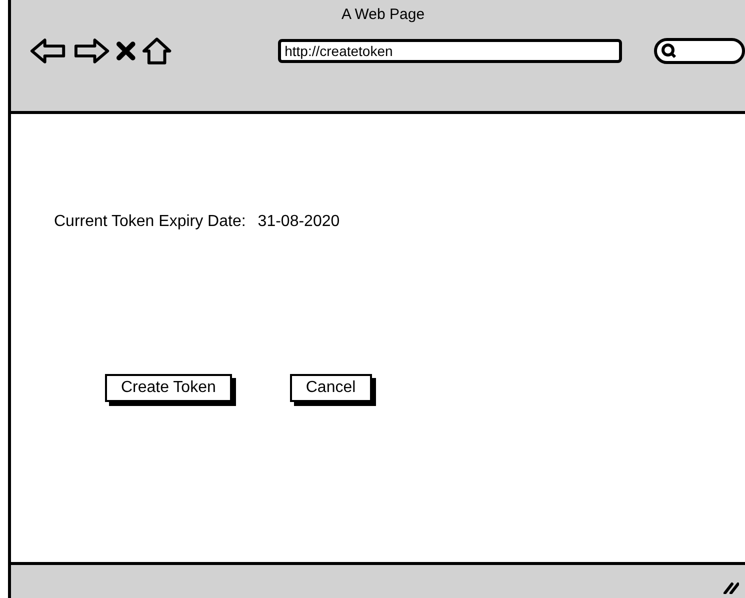  Describe the element at coordinates (91, 50) in the screenshot. I see `forward-icon` at that location.